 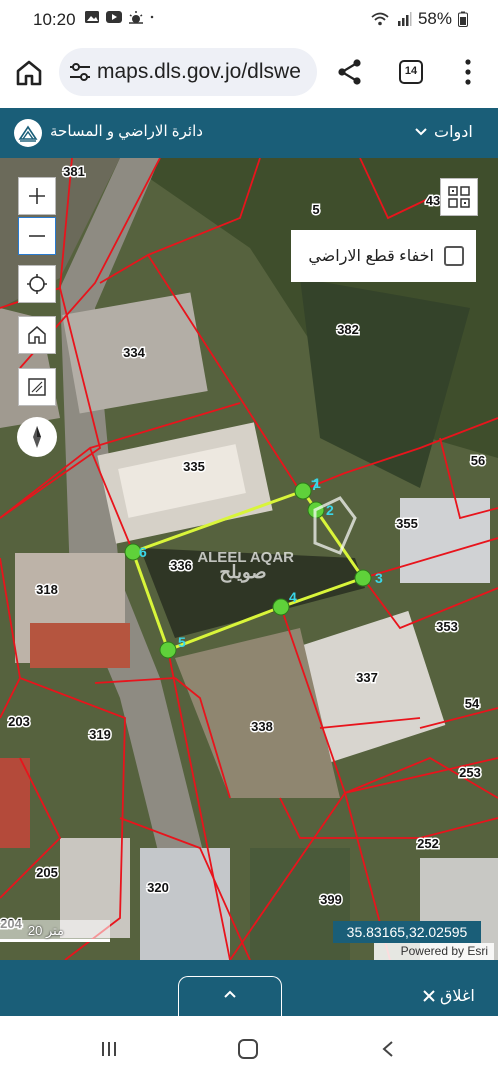 What do you see at coordinates (315, 209) in the screenshot?
I see `parcel-label: 5` at bounding box center [315, 209].